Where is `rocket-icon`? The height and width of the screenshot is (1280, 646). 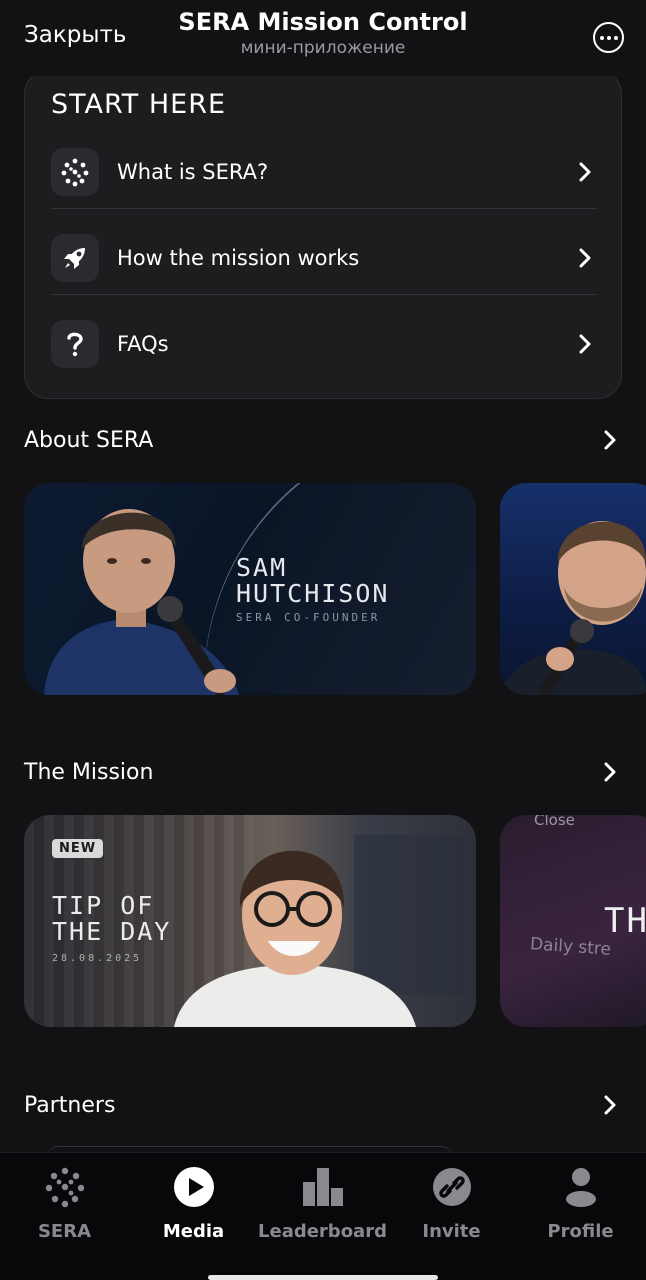 rocket-icon is located at coordinates (75, 258).